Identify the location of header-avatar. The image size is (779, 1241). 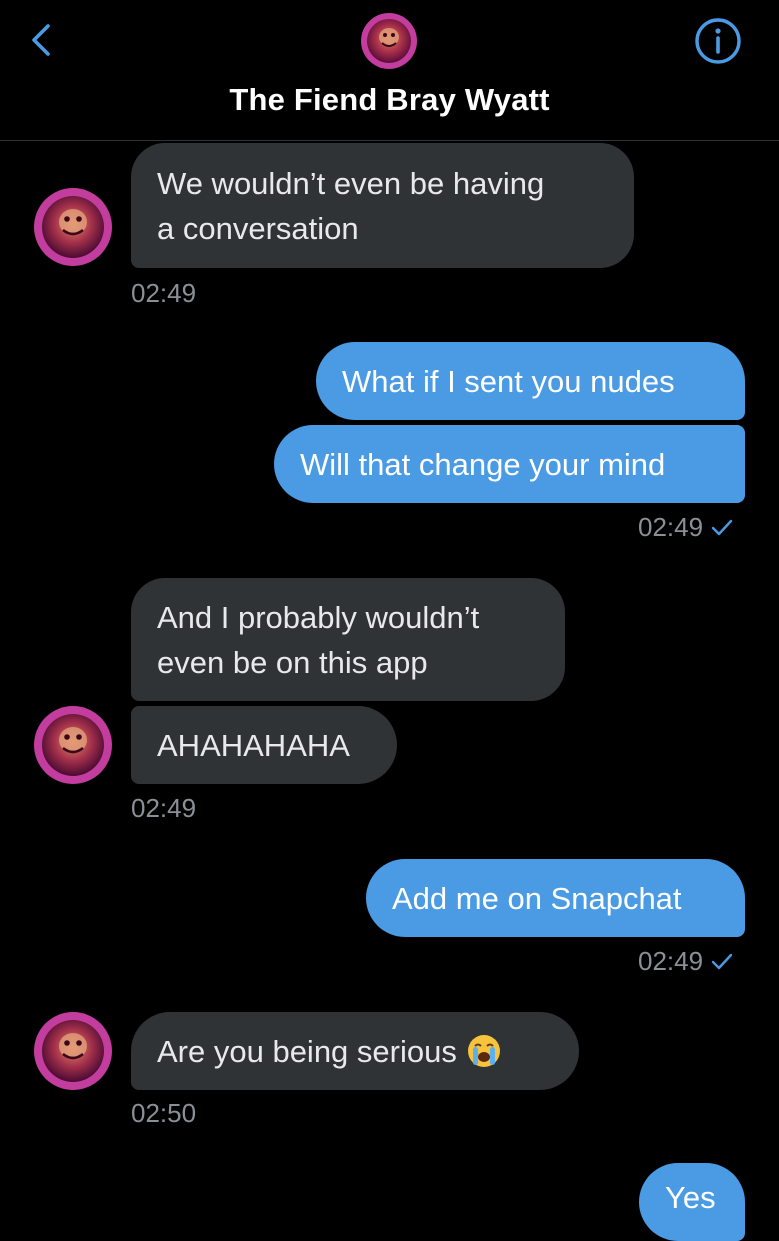
(389, 41).